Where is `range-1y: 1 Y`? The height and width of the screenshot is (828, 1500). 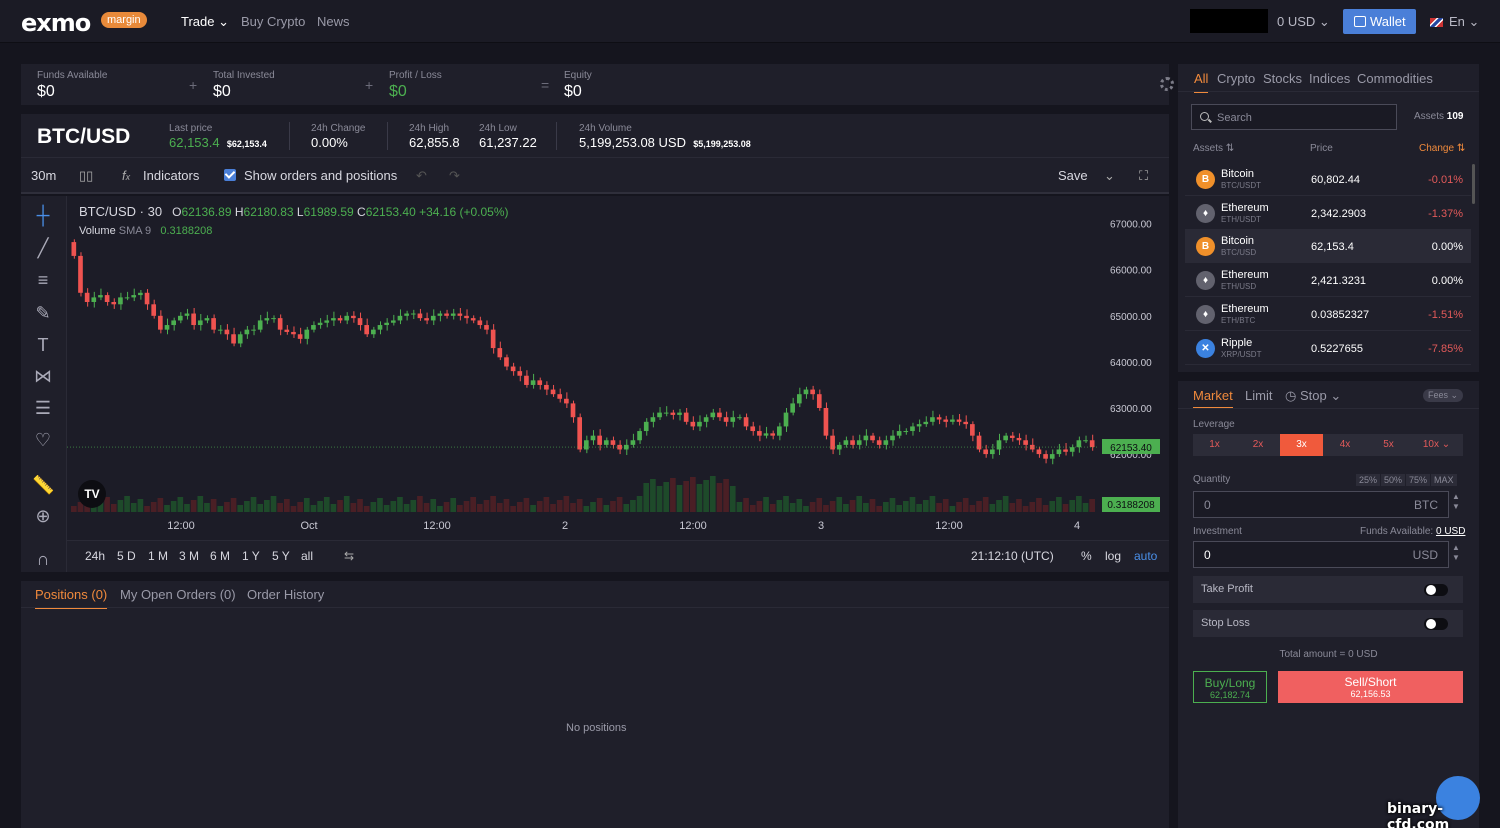
range-1y: 1 Y is located at coordinates (251, 556).